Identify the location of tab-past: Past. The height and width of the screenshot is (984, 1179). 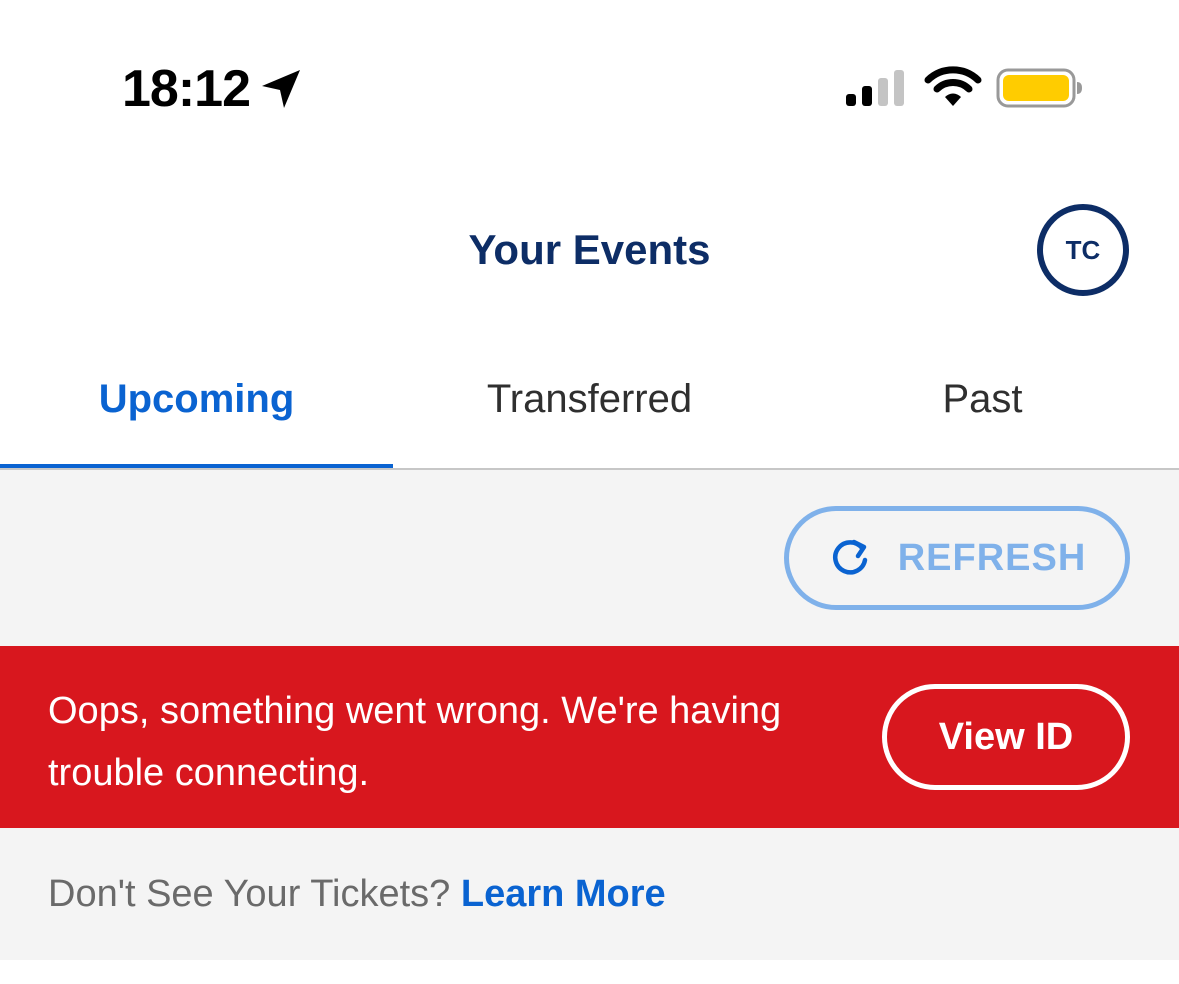
(982, 399).